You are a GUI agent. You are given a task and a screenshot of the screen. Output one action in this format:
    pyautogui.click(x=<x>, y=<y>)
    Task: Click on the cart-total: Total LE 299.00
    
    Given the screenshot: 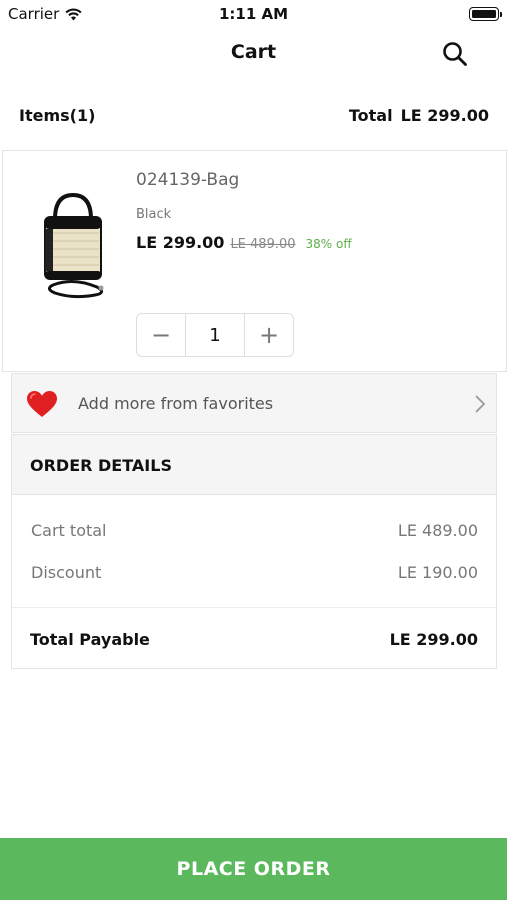 What is the action you would take?
    pyautogui.click(x=419, y=115)
    